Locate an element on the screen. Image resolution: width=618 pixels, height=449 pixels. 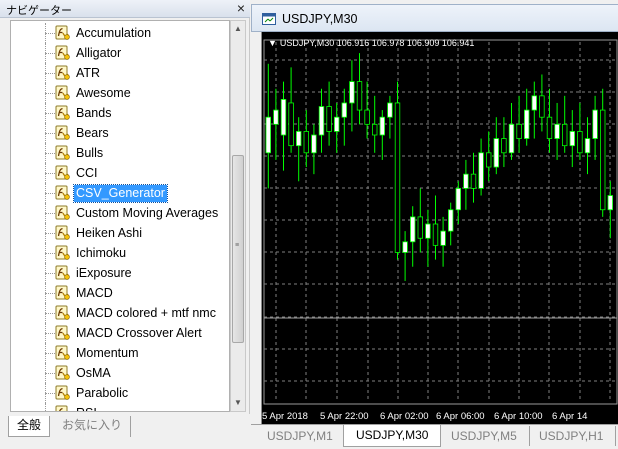
indicator-item: Momentum is located at coordinates (120, 353).